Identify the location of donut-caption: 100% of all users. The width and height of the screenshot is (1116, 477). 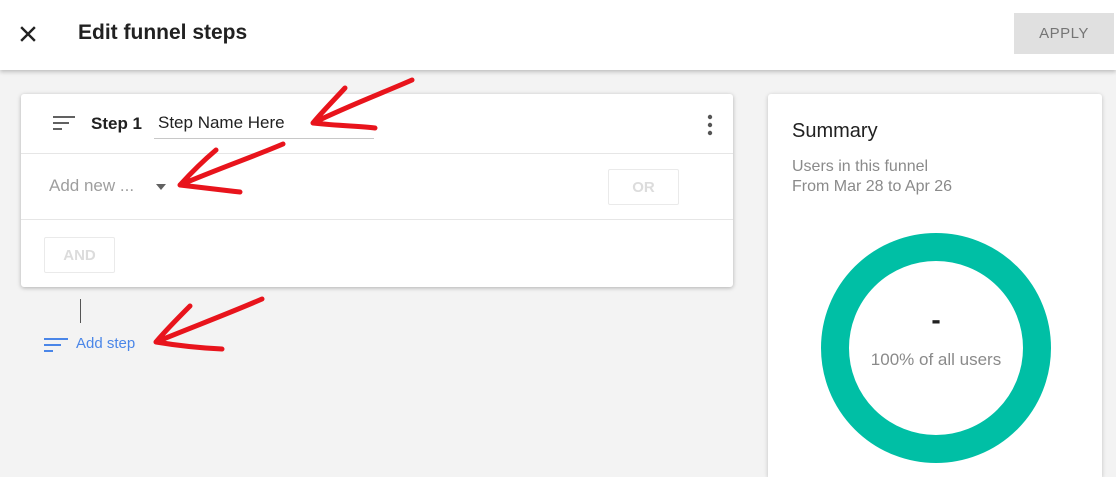
(936, 359).